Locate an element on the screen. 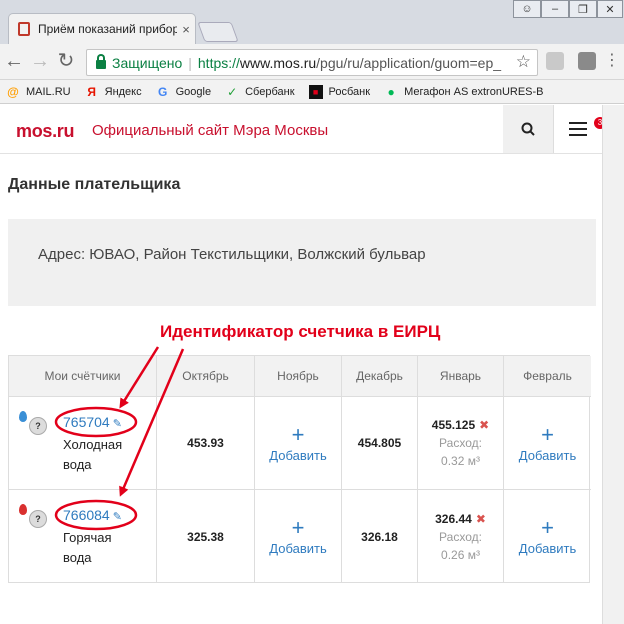  tab-close-icon: × is located at coordinates (186, 29).